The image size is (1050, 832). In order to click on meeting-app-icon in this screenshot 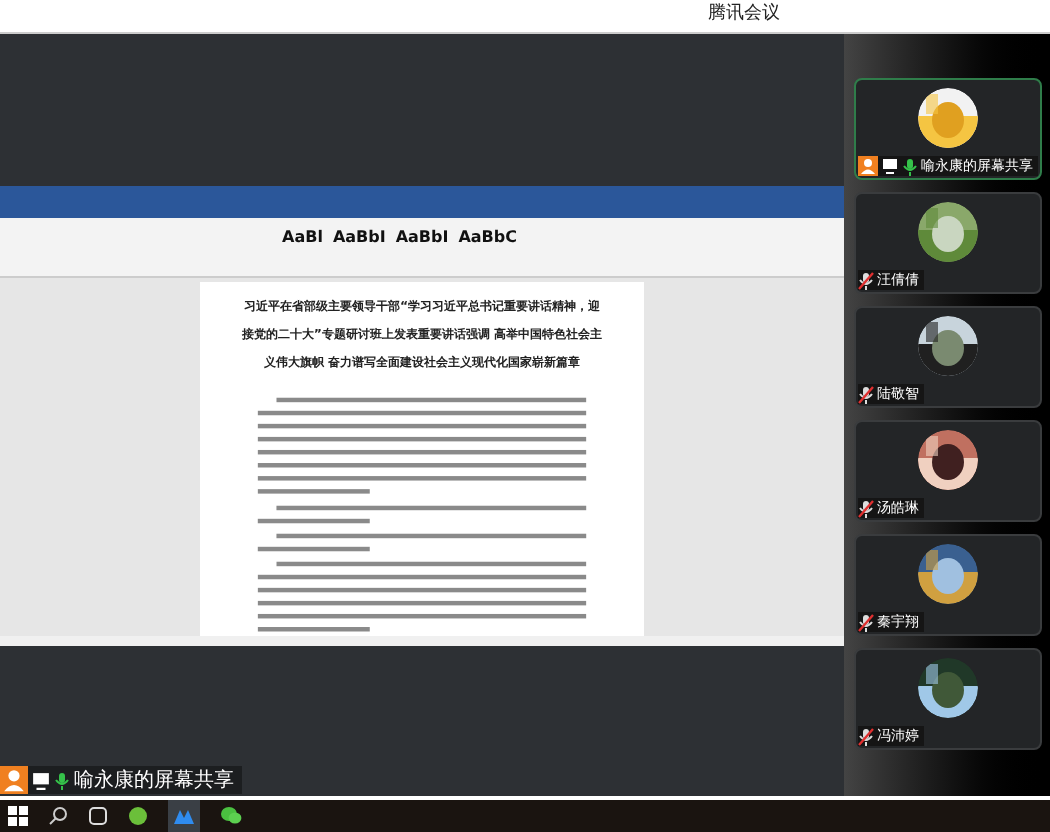, I will do `click(184, 816)`.